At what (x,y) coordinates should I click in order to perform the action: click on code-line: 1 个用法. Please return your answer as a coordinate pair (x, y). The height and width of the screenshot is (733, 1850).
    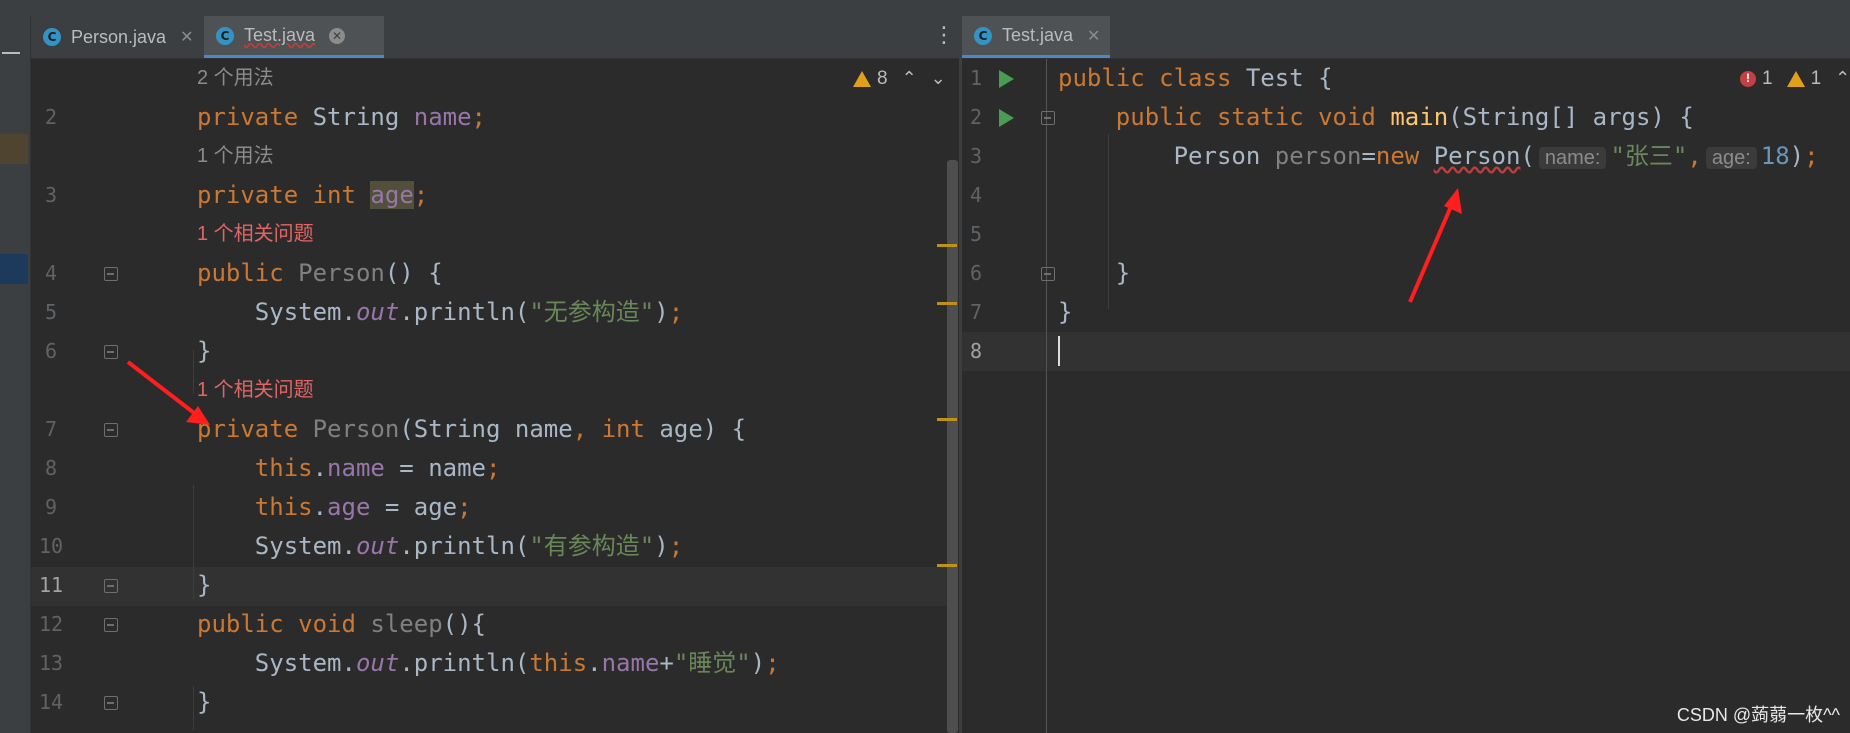
    Looking at the image, I should click on (489, 156).